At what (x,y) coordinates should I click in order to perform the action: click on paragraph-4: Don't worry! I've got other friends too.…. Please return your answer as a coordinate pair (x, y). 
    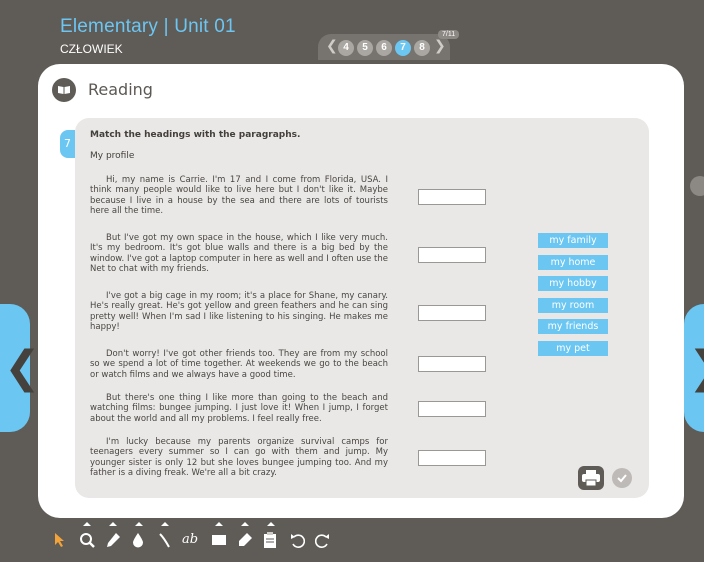
    Looking at the image, I should click on (239, 364).